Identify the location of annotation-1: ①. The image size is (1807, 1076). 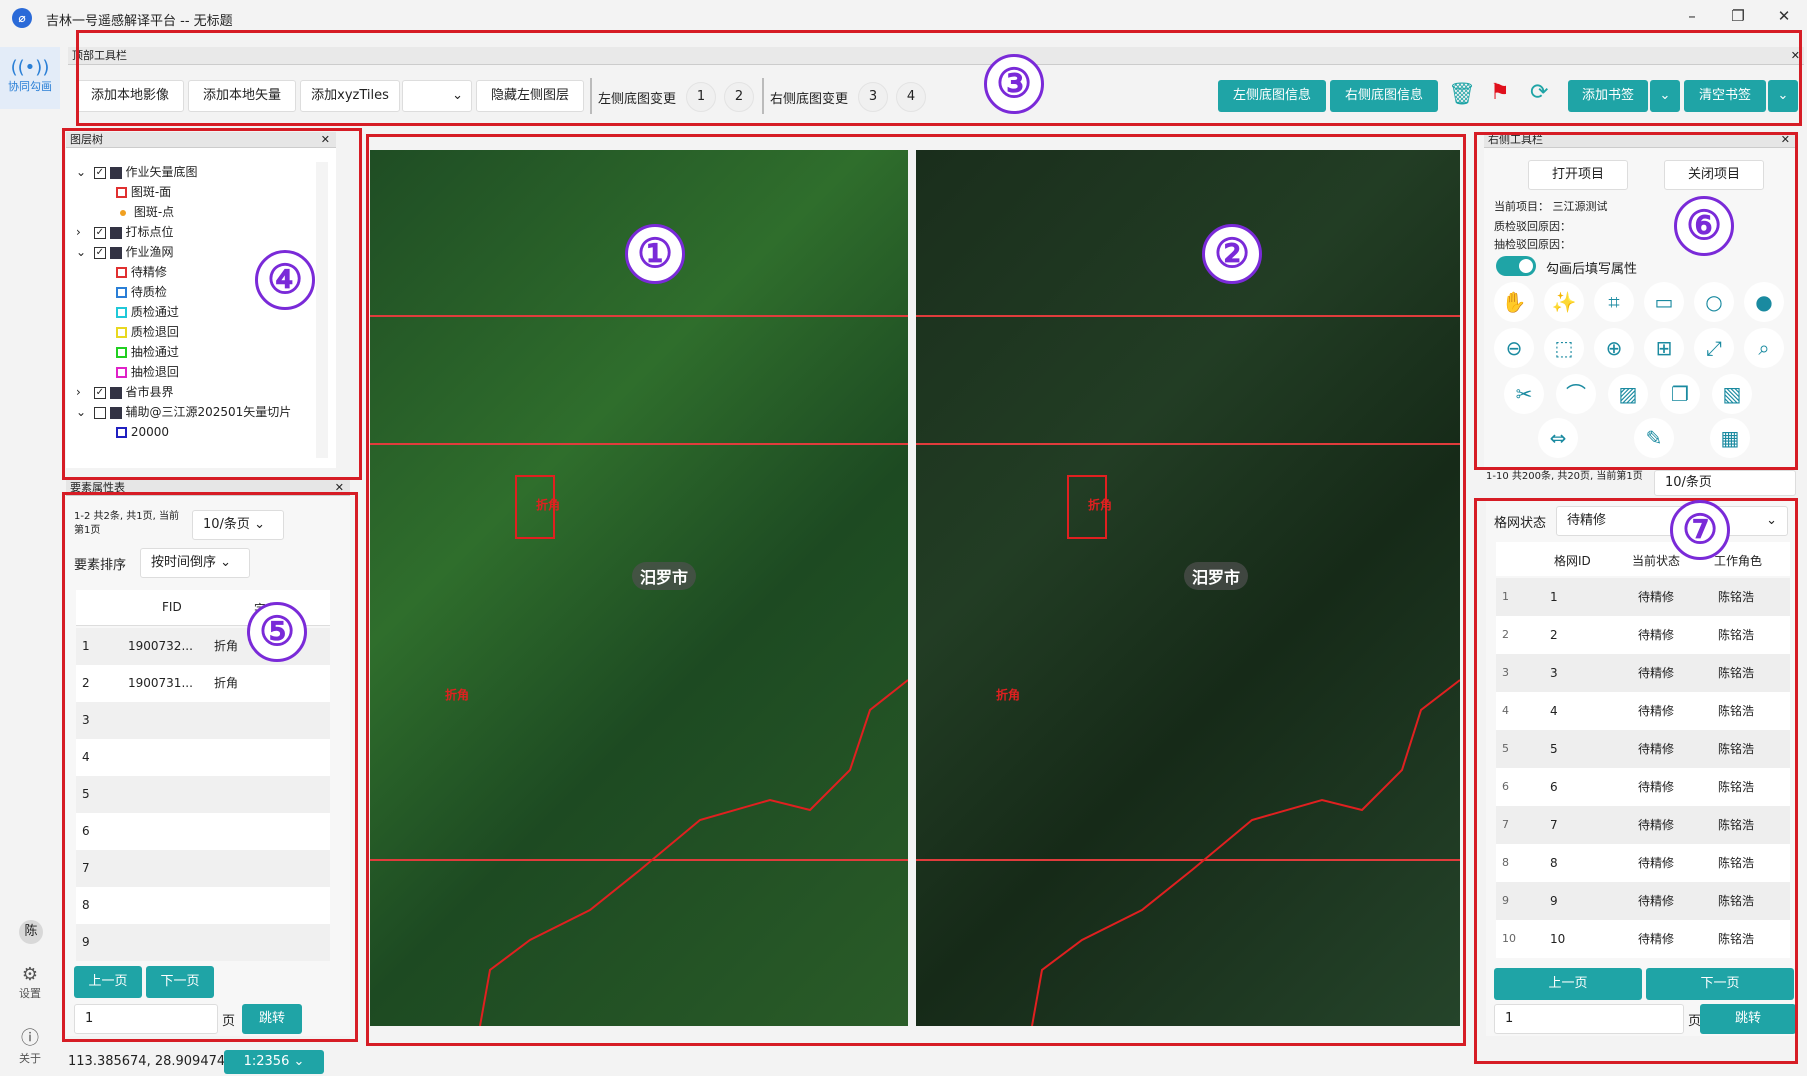
(655, 254).